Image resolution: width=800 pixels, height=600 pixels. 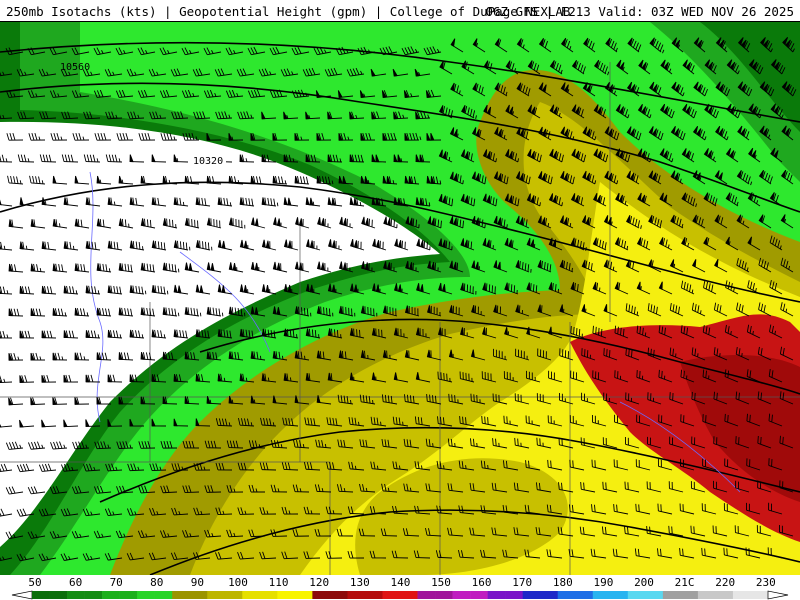 I want to click on colorbar-tick-label: 140, so click(x=400, y=582).